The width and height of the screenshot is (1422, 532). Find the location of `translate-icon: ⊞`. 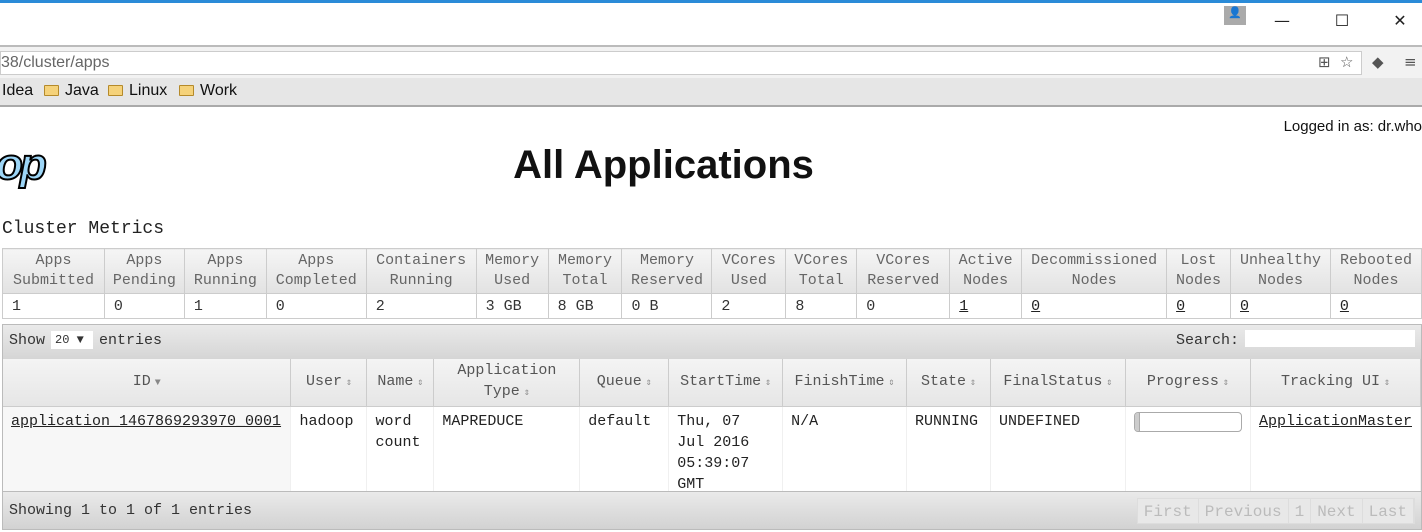

translate-icon: ⊞ is located at coordinates (1324, 62).